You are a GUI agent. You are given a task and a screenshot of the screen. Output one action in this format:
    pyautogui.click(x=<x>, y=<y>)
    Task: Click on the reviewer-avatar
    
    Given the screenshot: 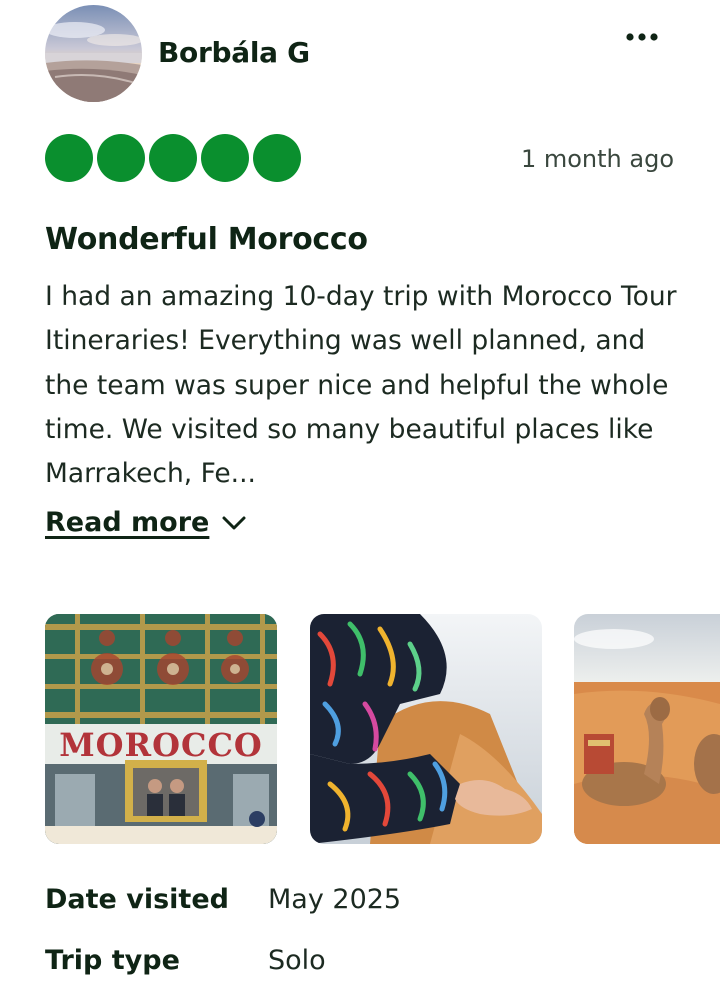 What is the action you would take?
    pyautogui.click(x=93, y=53)
    